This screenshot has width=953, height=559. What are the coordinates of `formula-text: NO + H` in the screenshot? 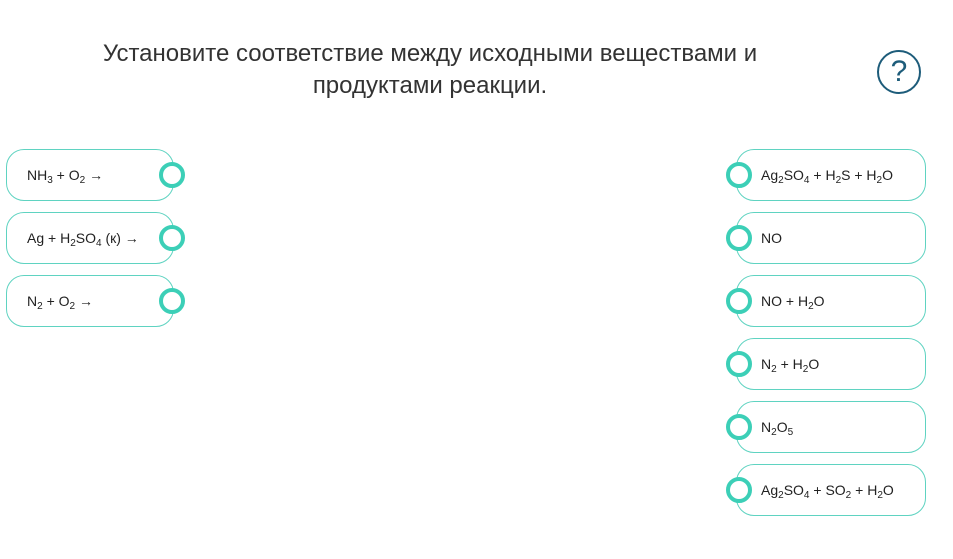 It's located at (785, 301).